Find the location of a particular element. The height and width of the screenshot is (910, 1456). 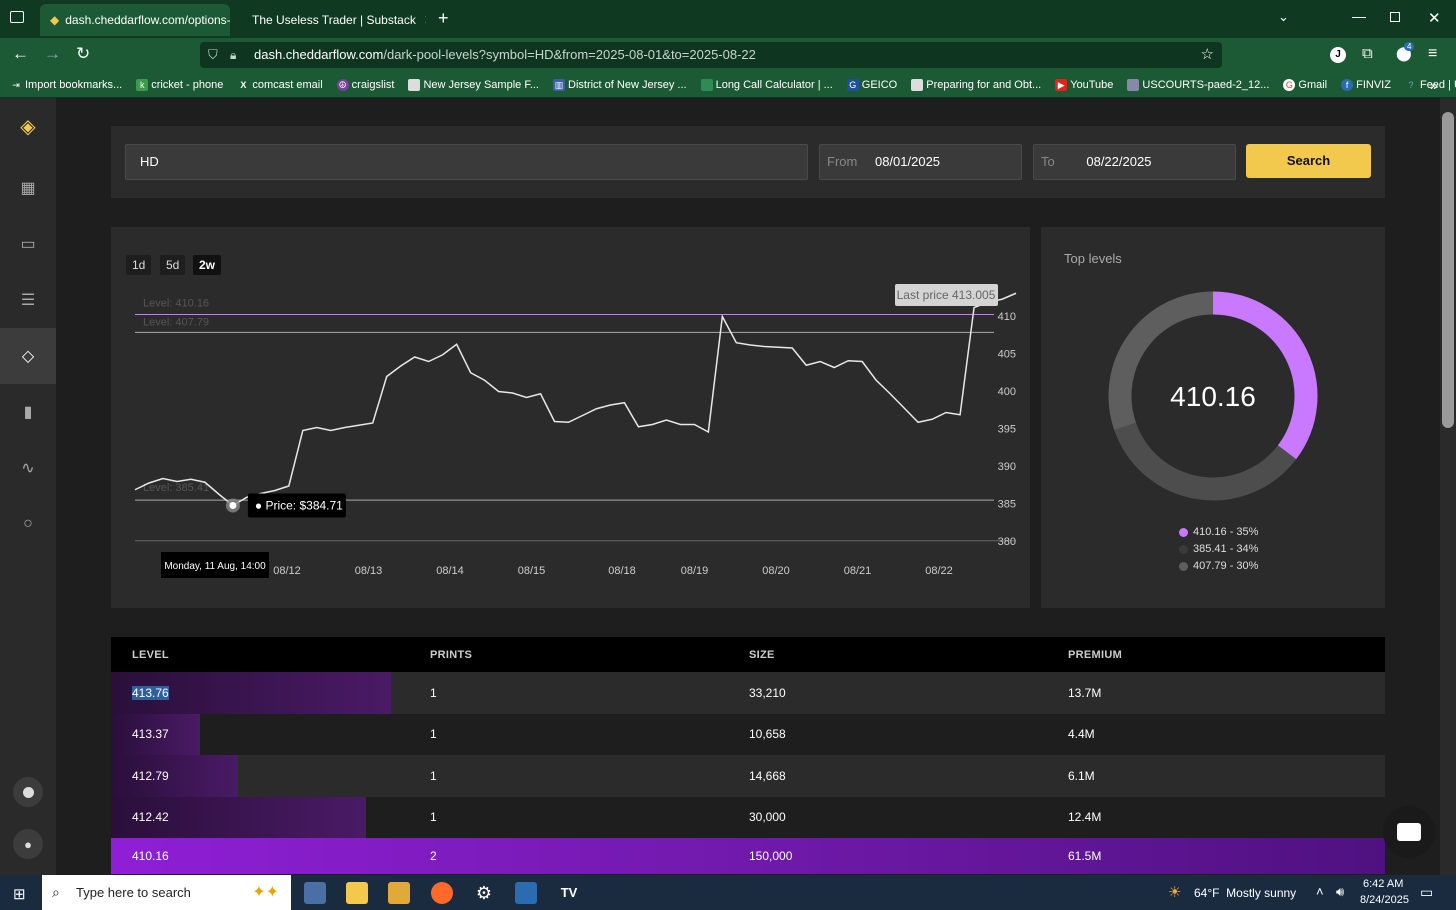

mail-app-icon is located at coordinates (526, 893).